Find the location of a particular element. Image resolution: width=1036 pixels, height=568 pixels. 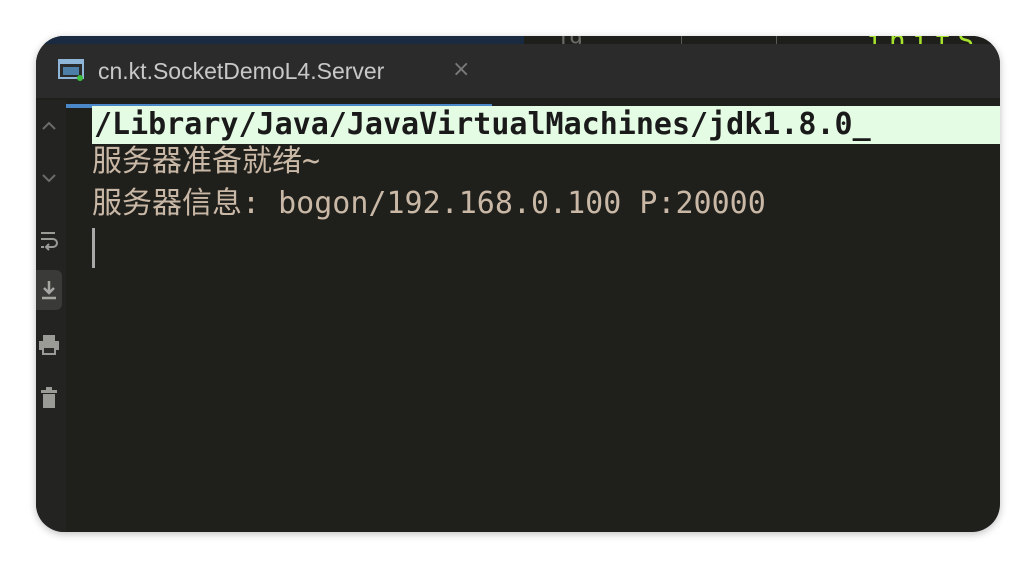

soft-wrap-icon is located at coordinates (49, 240).